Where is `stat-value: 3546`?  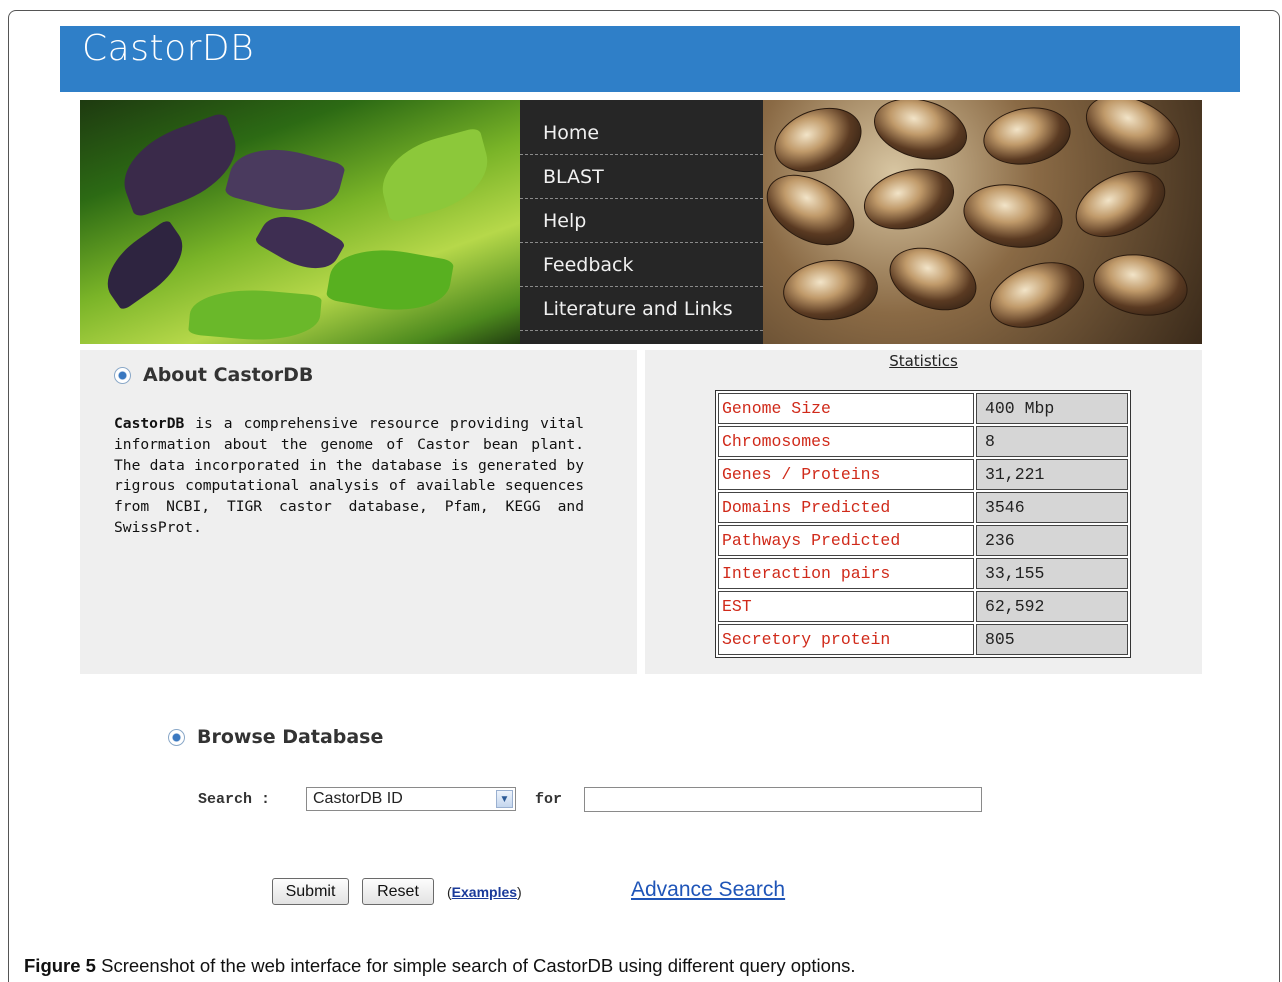 stat-value: 3546 is located at coordinates (1052, 507).